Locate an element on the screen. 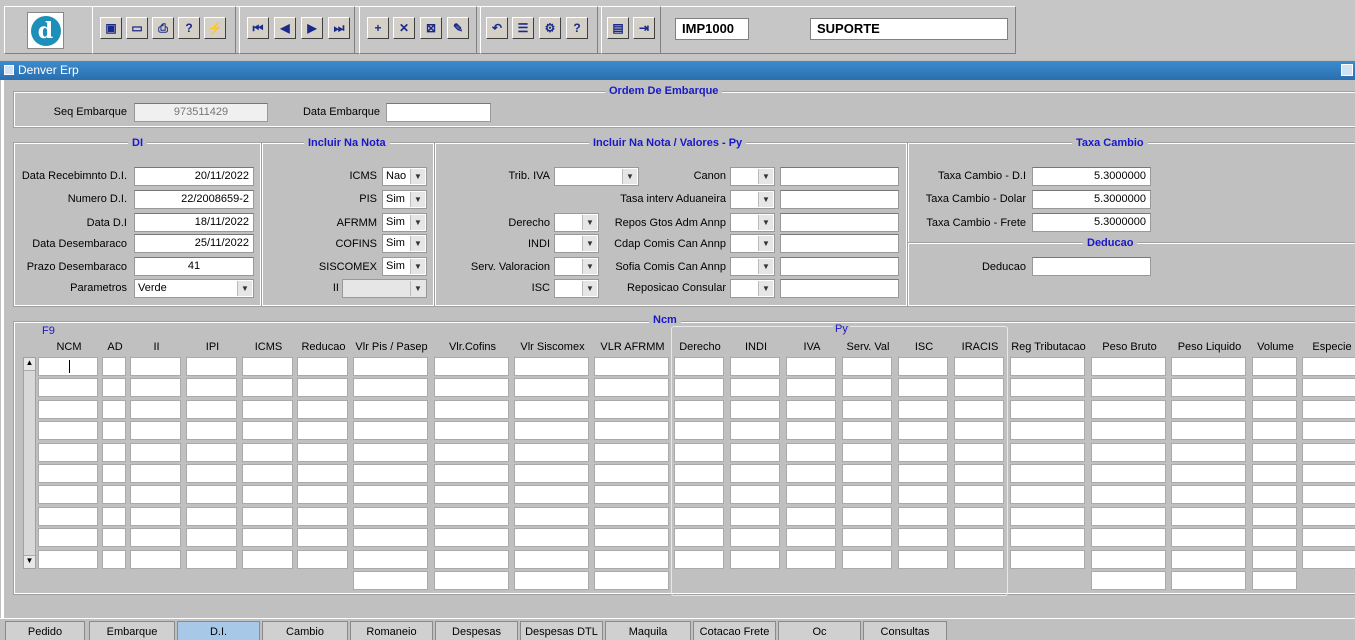  tab-despesas: Despesas is located at coordinates (476, 630).